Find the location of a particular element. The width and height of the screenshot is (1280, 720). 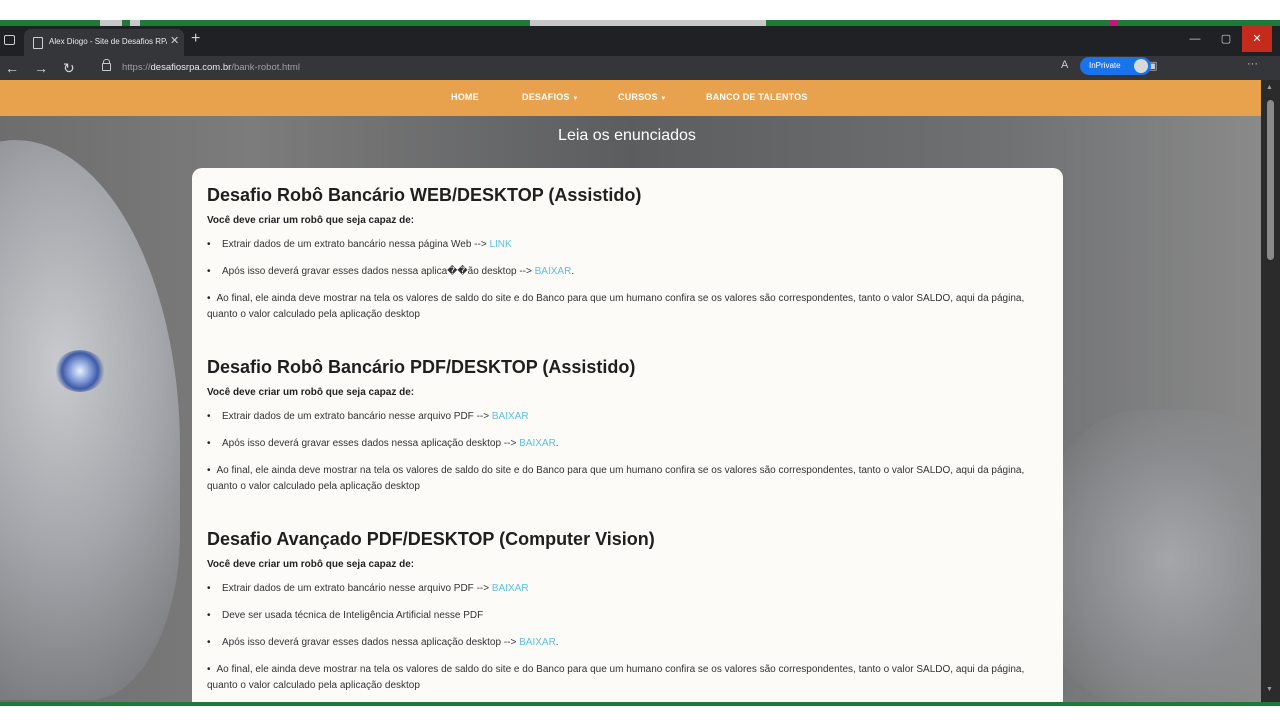

nav-banco-de-talentos: BANCO DE TALENTOS is located at coordinates (757, 97).